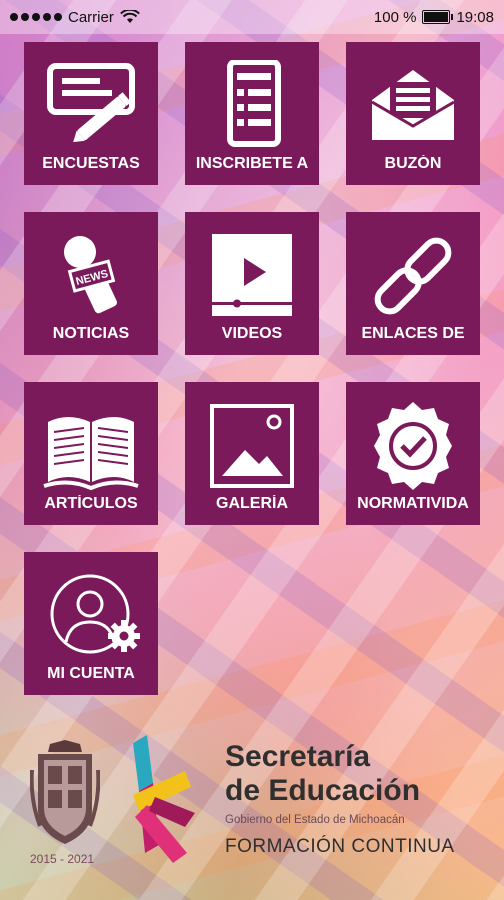 The height and width of the screenshot is (900, 504). I want to click on tile-label: NOTICIAS, so click(91, 333).